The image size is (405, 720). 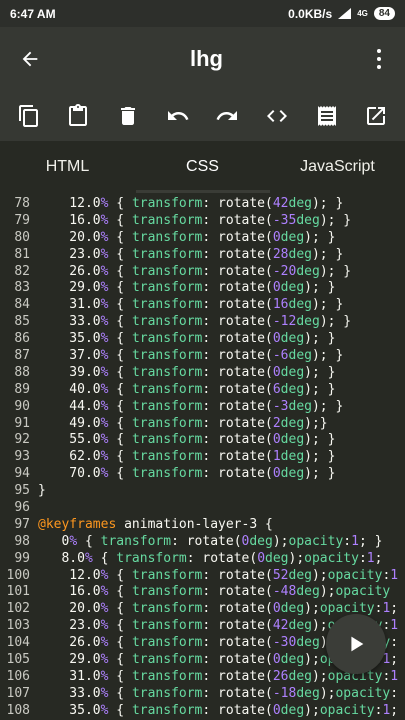 I want to click on line-number: 90, so click(x=22, y=406).